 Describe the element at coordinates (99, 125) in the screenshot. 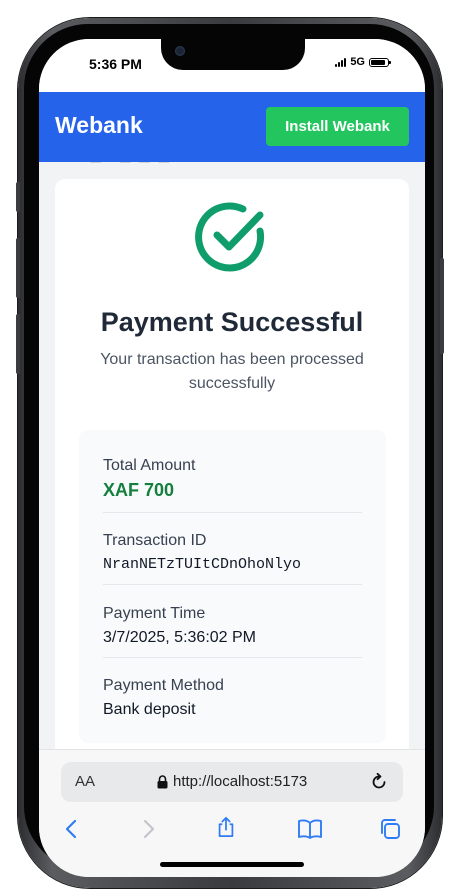

I see `brand-logo: Webank` at that location.